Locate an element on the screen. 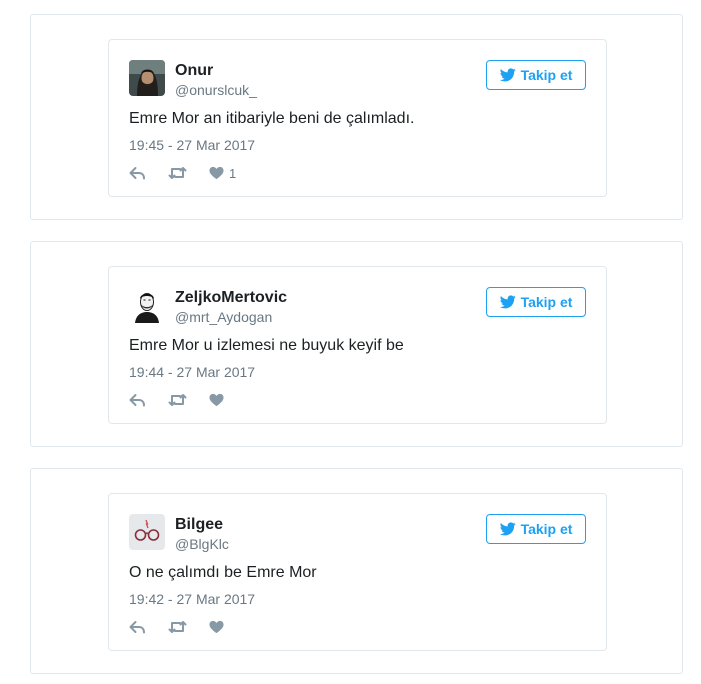 The height and width of the screenshot is (684, 701). user-name: Onur is located at coordinates (194, 71).